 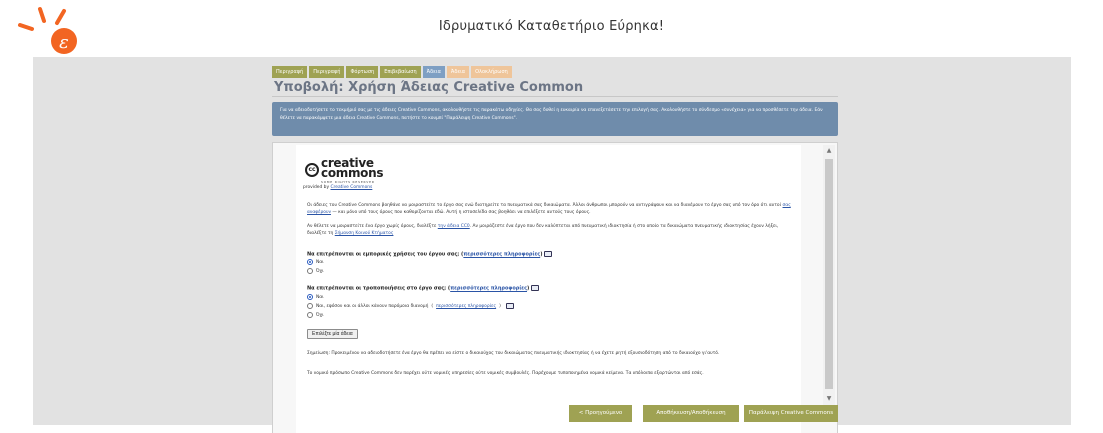 I want to click on skip-creative-commons-button: Παράλειψη Creative Commons, so click(x=791, y=413).